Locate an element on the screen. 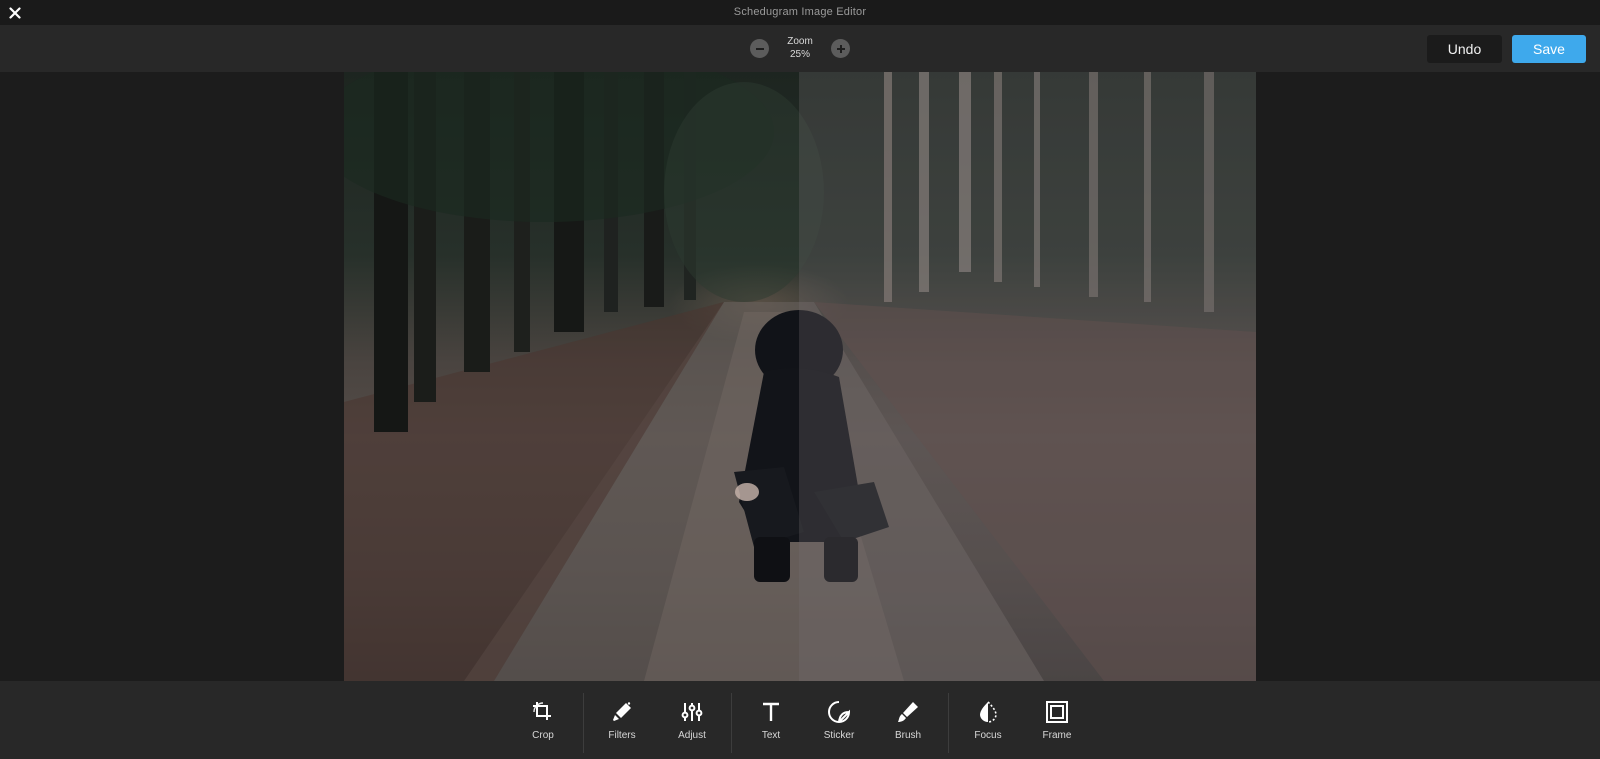 Image resolution: width=1600 pixels, height=759 pixels. brush-icon is located at coordinates (908, 712).